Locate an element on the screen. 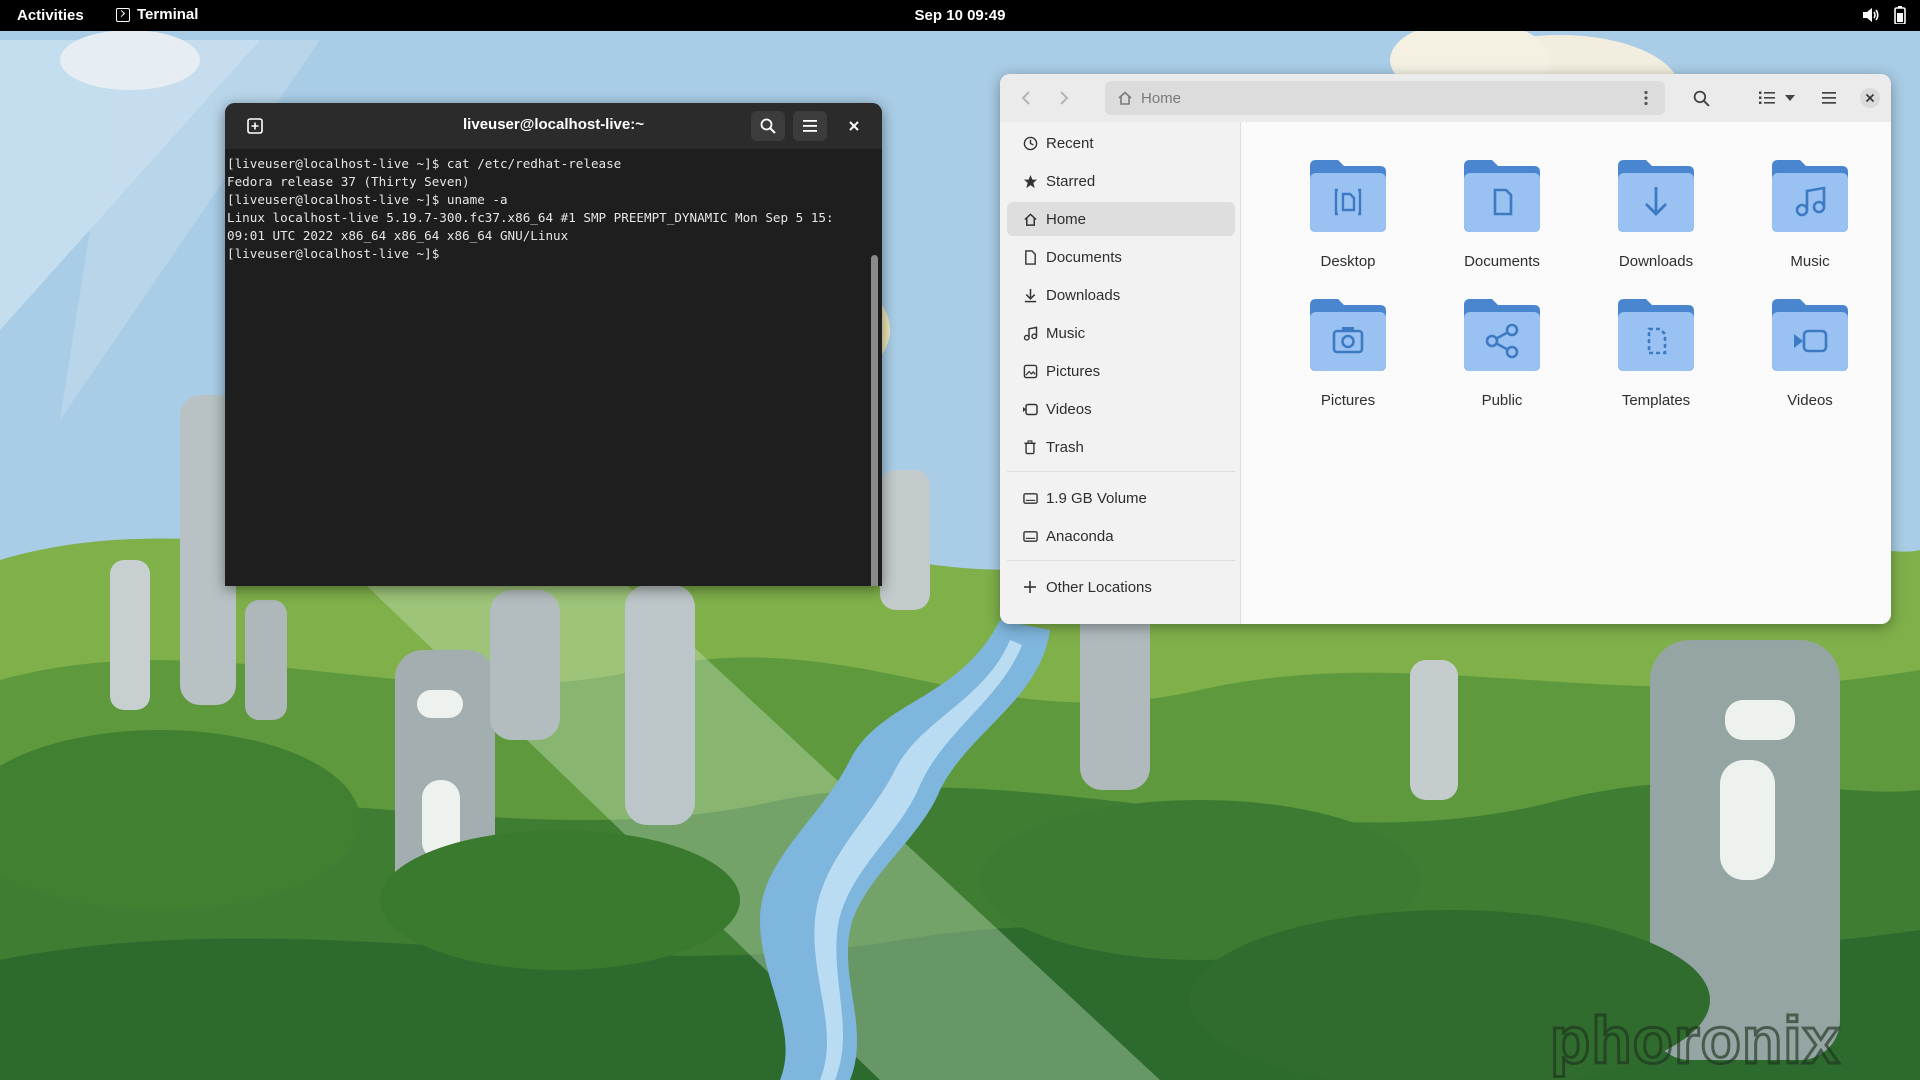 The width and height of the screenshot is (1920, 1080). sidebar-item-documents: Documents is located at coordinates (1121, 257).